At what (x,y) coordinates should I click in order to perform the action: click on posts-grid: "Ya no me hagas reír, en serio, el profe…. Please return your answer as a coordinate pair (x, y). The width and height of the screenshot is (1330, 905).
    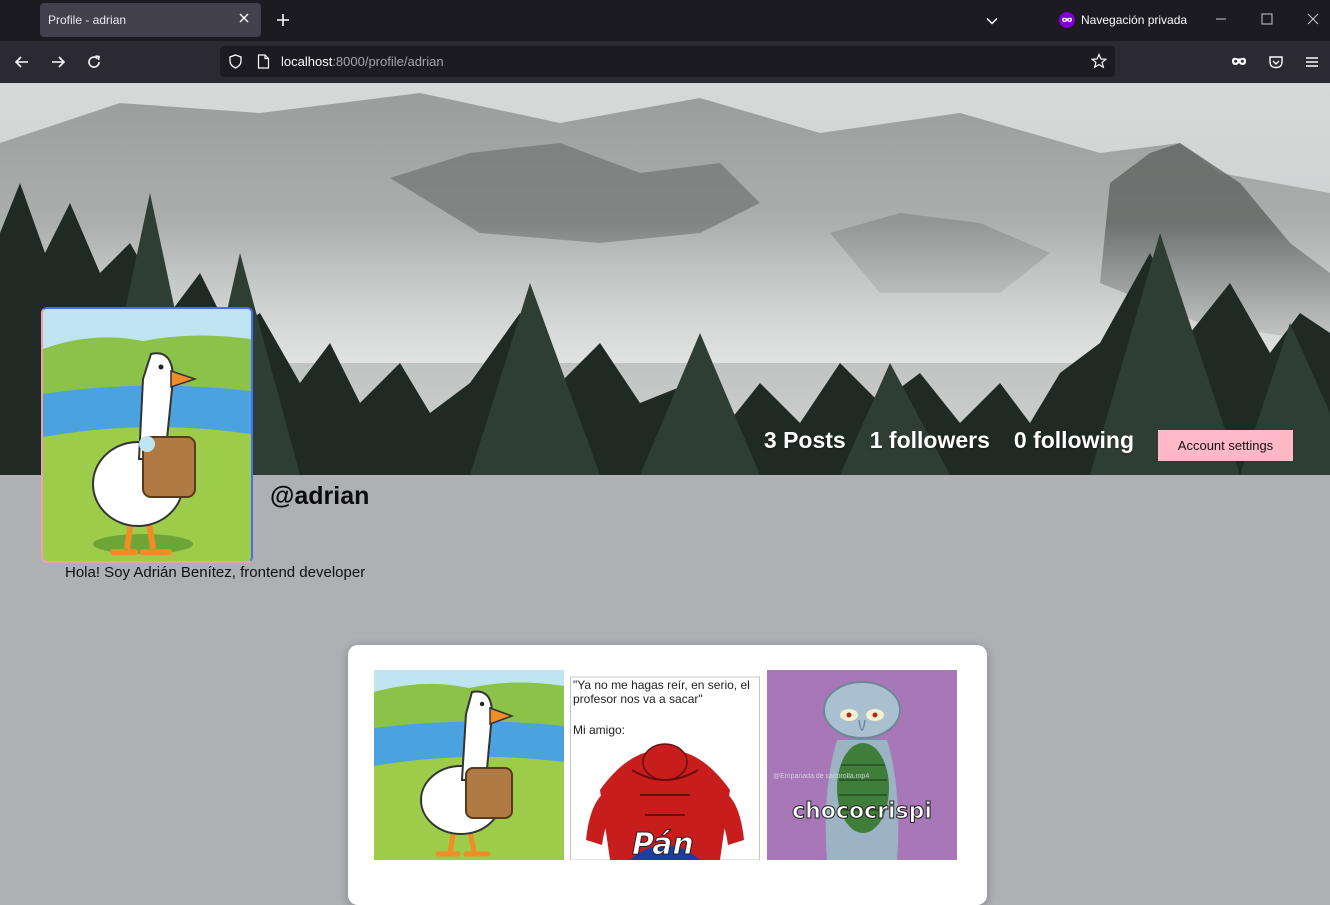
    Looking at the image, I should click on (667, 775).